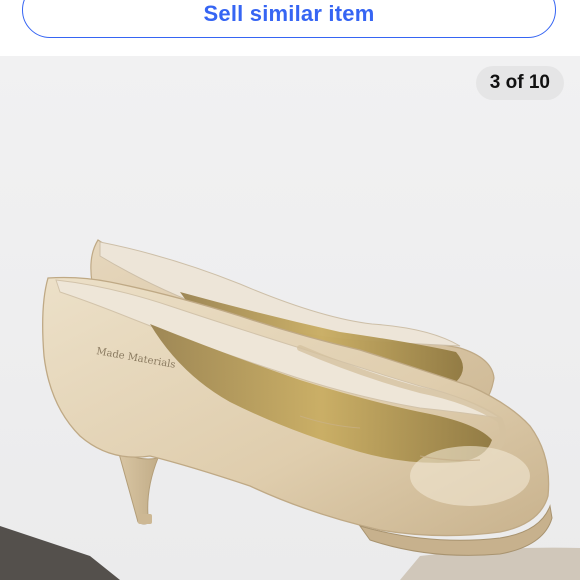 The width and height of the screenshot is (580, 580). I want to click on front-heel-tip, so click(145, 519).